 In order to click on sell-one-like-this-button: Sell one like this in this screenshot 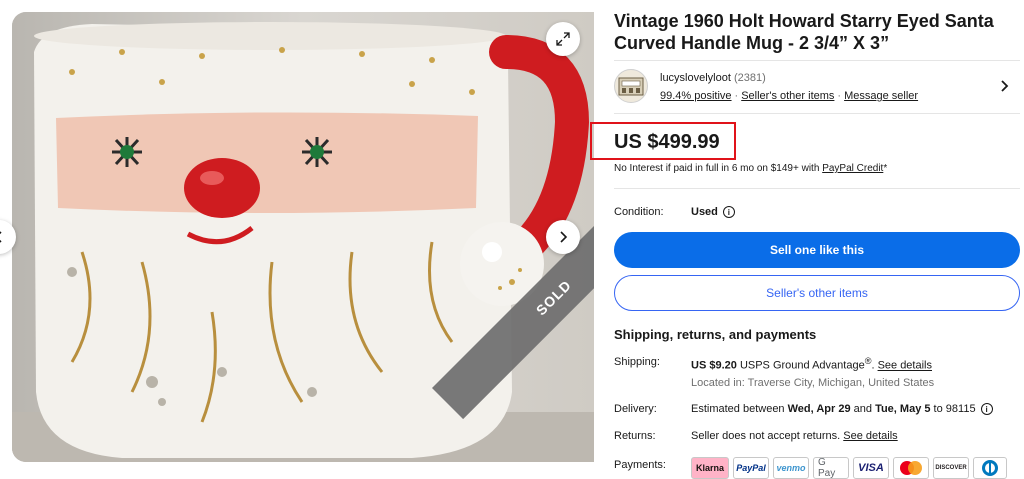, I will do `click(817, 250)`.